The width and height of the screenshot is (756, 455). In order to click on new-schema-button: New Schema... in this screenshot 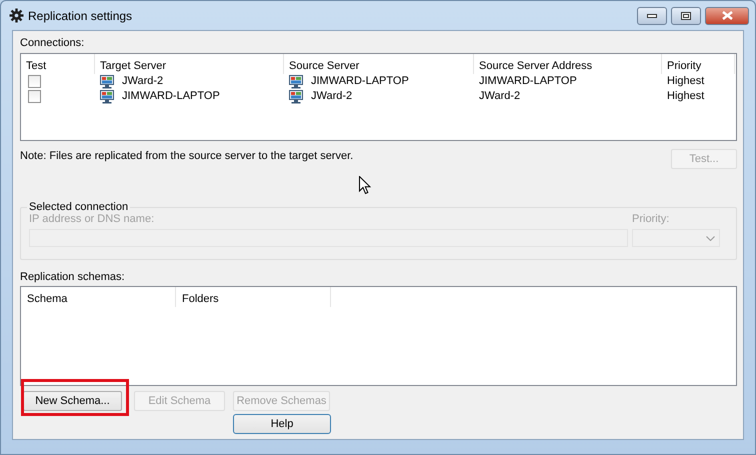, I will do `click(72, 401)`.